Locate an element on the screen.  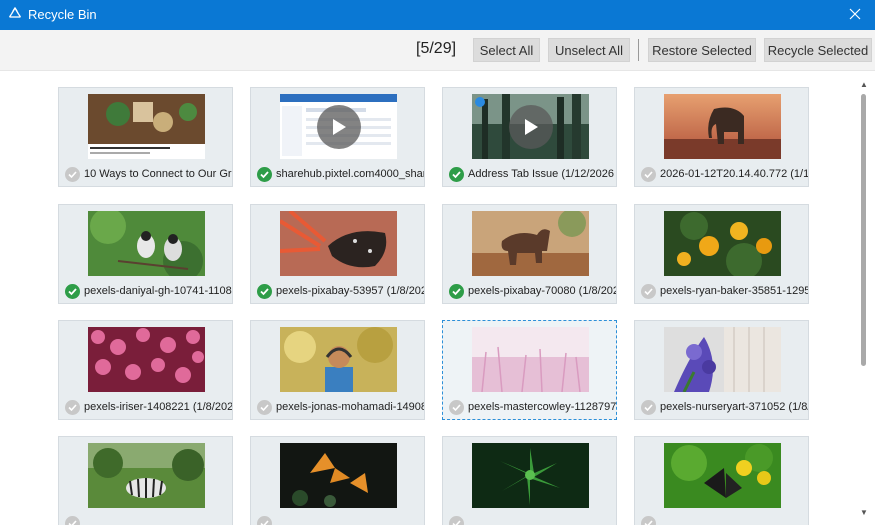
item-card: pexels-daniyal-gh-10741-110812 is located at coordinates (145, 254).